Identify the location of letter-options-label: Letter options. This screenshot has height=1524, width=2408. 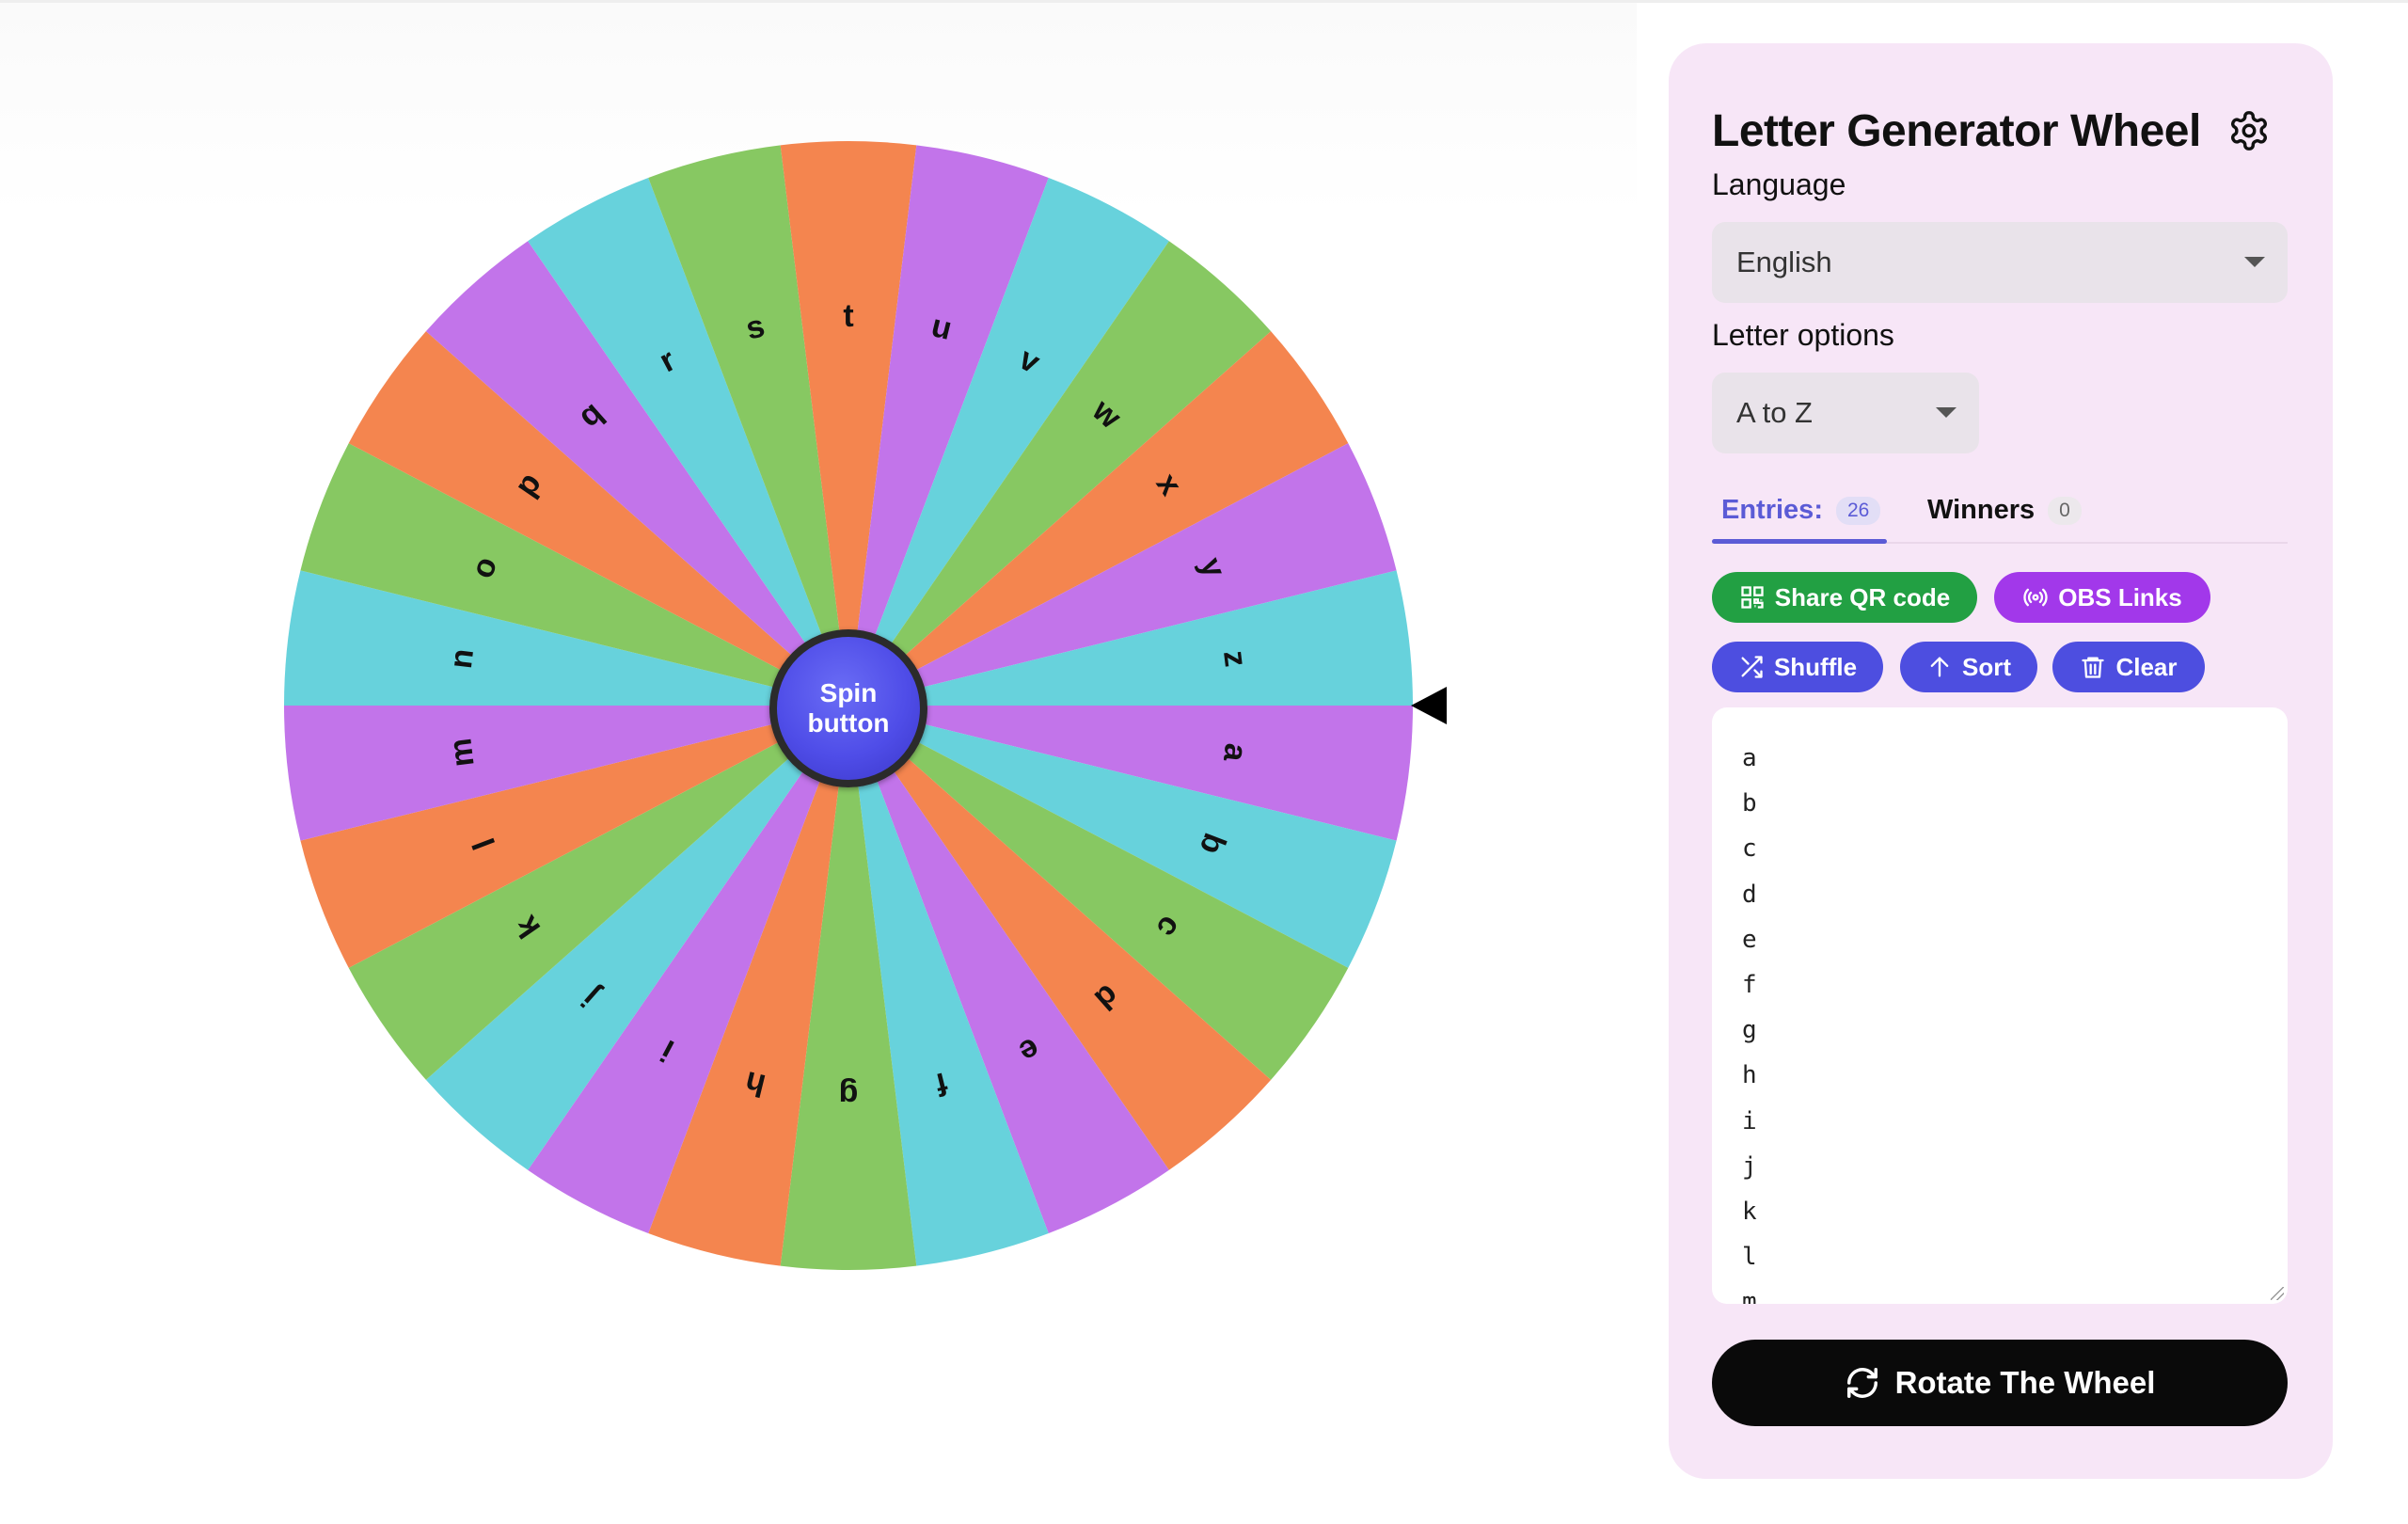
(1803, 335).